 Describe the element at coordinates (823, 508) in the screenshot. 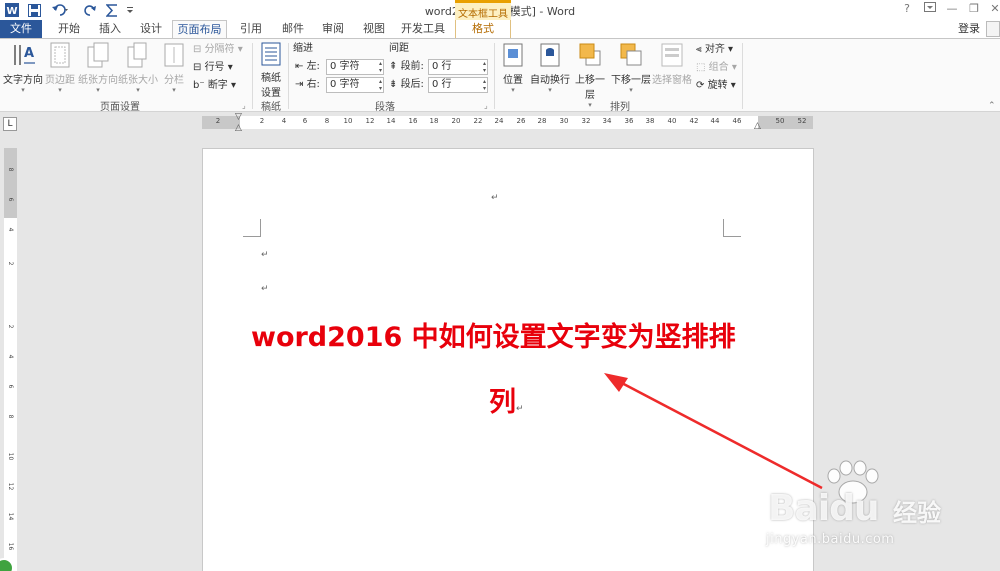

I see `watermark-brand: Baidu` at that location.